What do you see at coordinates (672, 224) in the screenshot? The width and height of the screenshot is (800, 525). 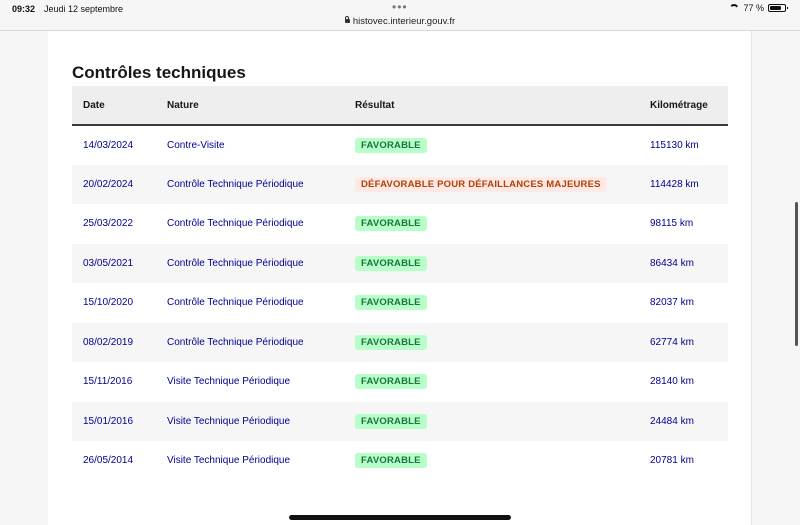 I see `cell-kilometrage: 98115 km` at bounding box center [672, 224].